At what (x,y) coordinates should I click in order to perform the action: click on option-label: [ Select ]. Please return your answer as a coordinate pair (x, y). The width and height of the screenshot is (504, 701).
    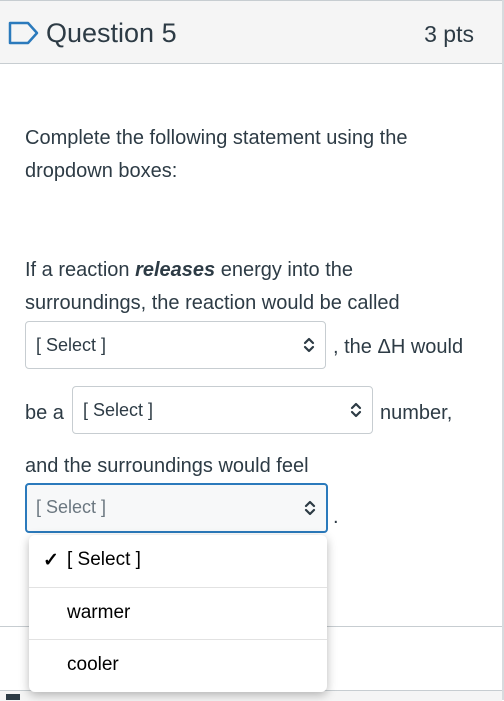
    Looking at the image, I should click on (104, 559).